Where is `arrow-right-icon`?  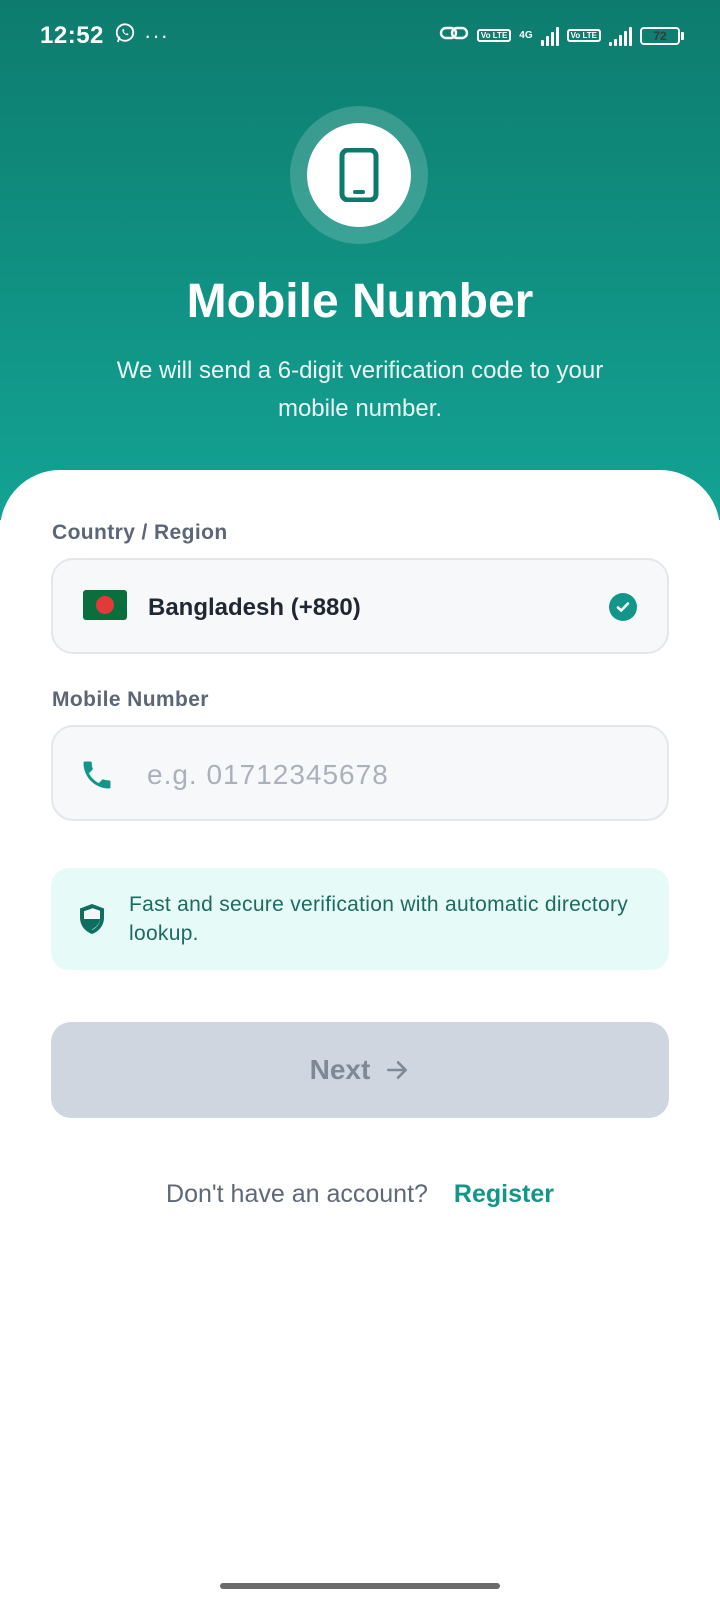 arrow-right-icon is located at coordinates (397, 1070).